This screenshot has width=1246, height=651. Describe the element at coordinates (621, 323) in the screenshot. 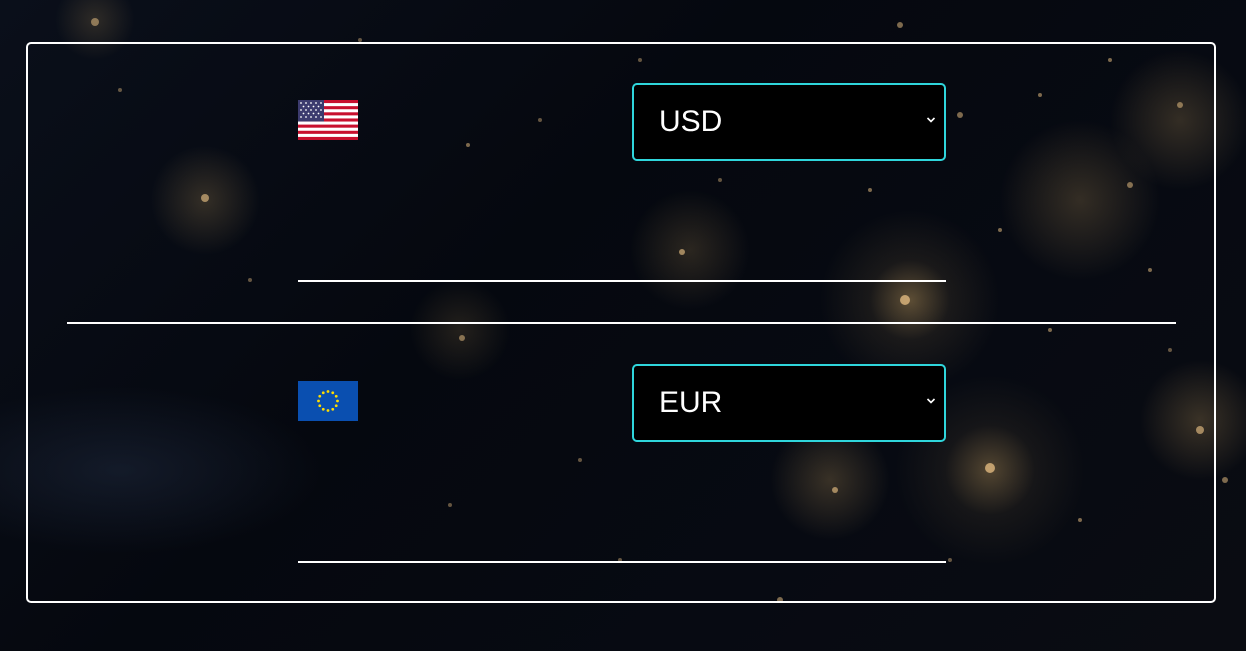

I see `row-divider` at that location.